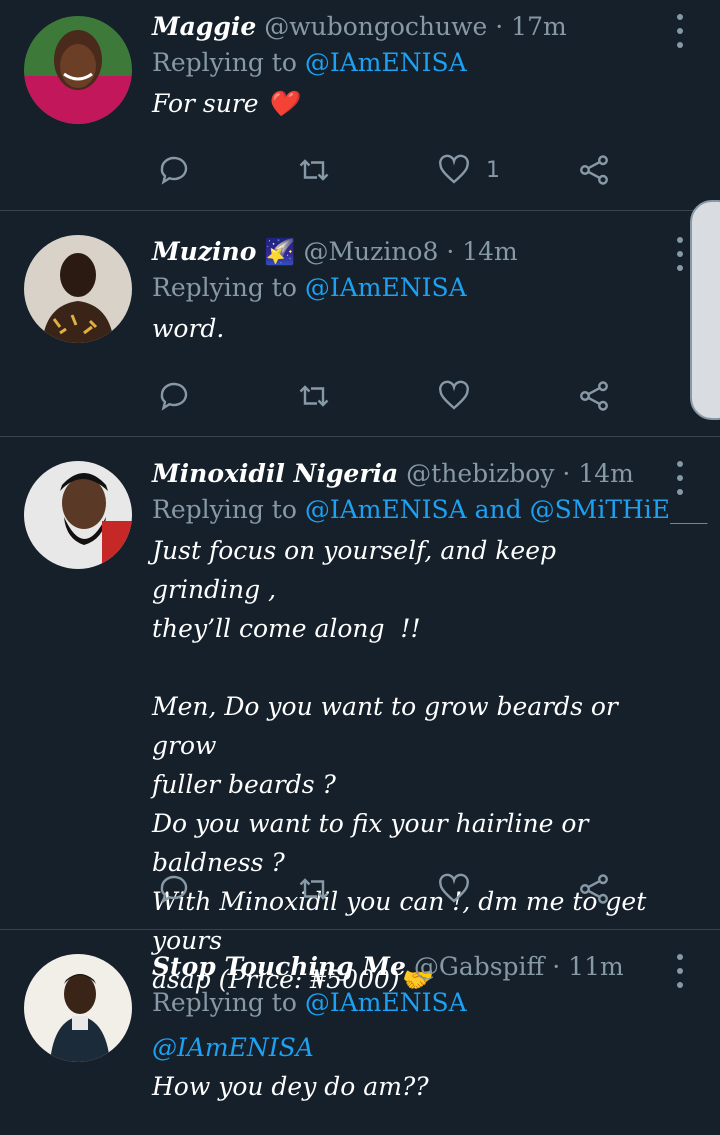 The height and width of the screenshot is (1135, 720). Describe the element at coordinates (370, 251) in the screenshot. I see `author-handle: @Muzino8` at that location.